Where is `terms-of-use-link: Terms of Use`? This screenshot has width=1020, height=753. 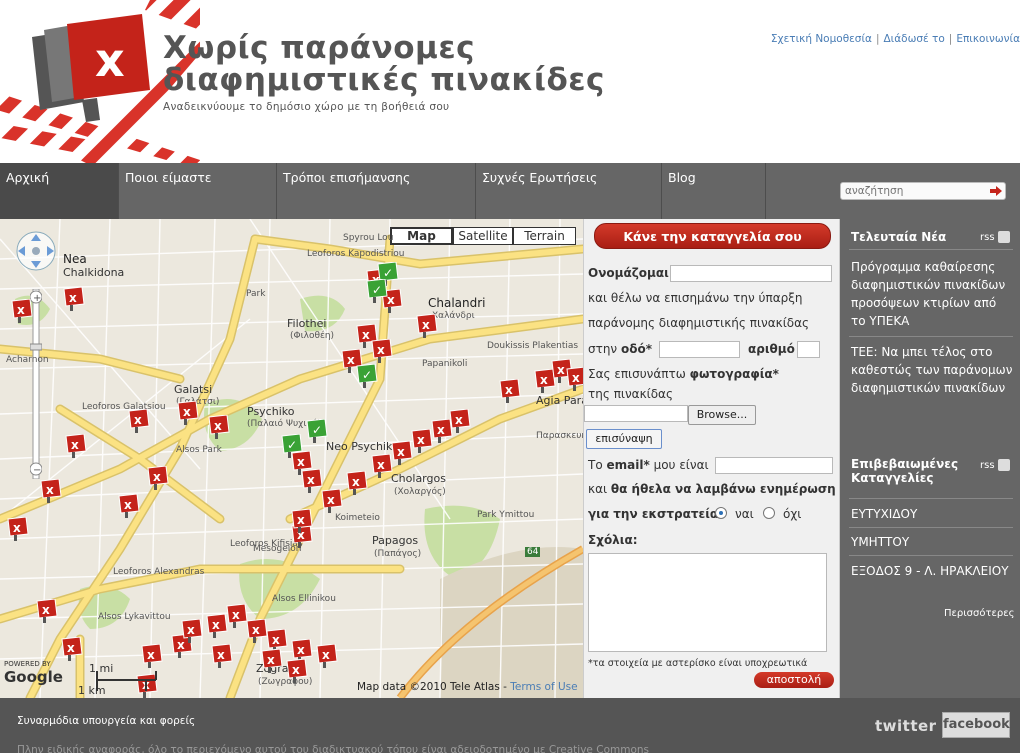 terms-of-use-link: Terms of Use is located at coordinates (543, 687).